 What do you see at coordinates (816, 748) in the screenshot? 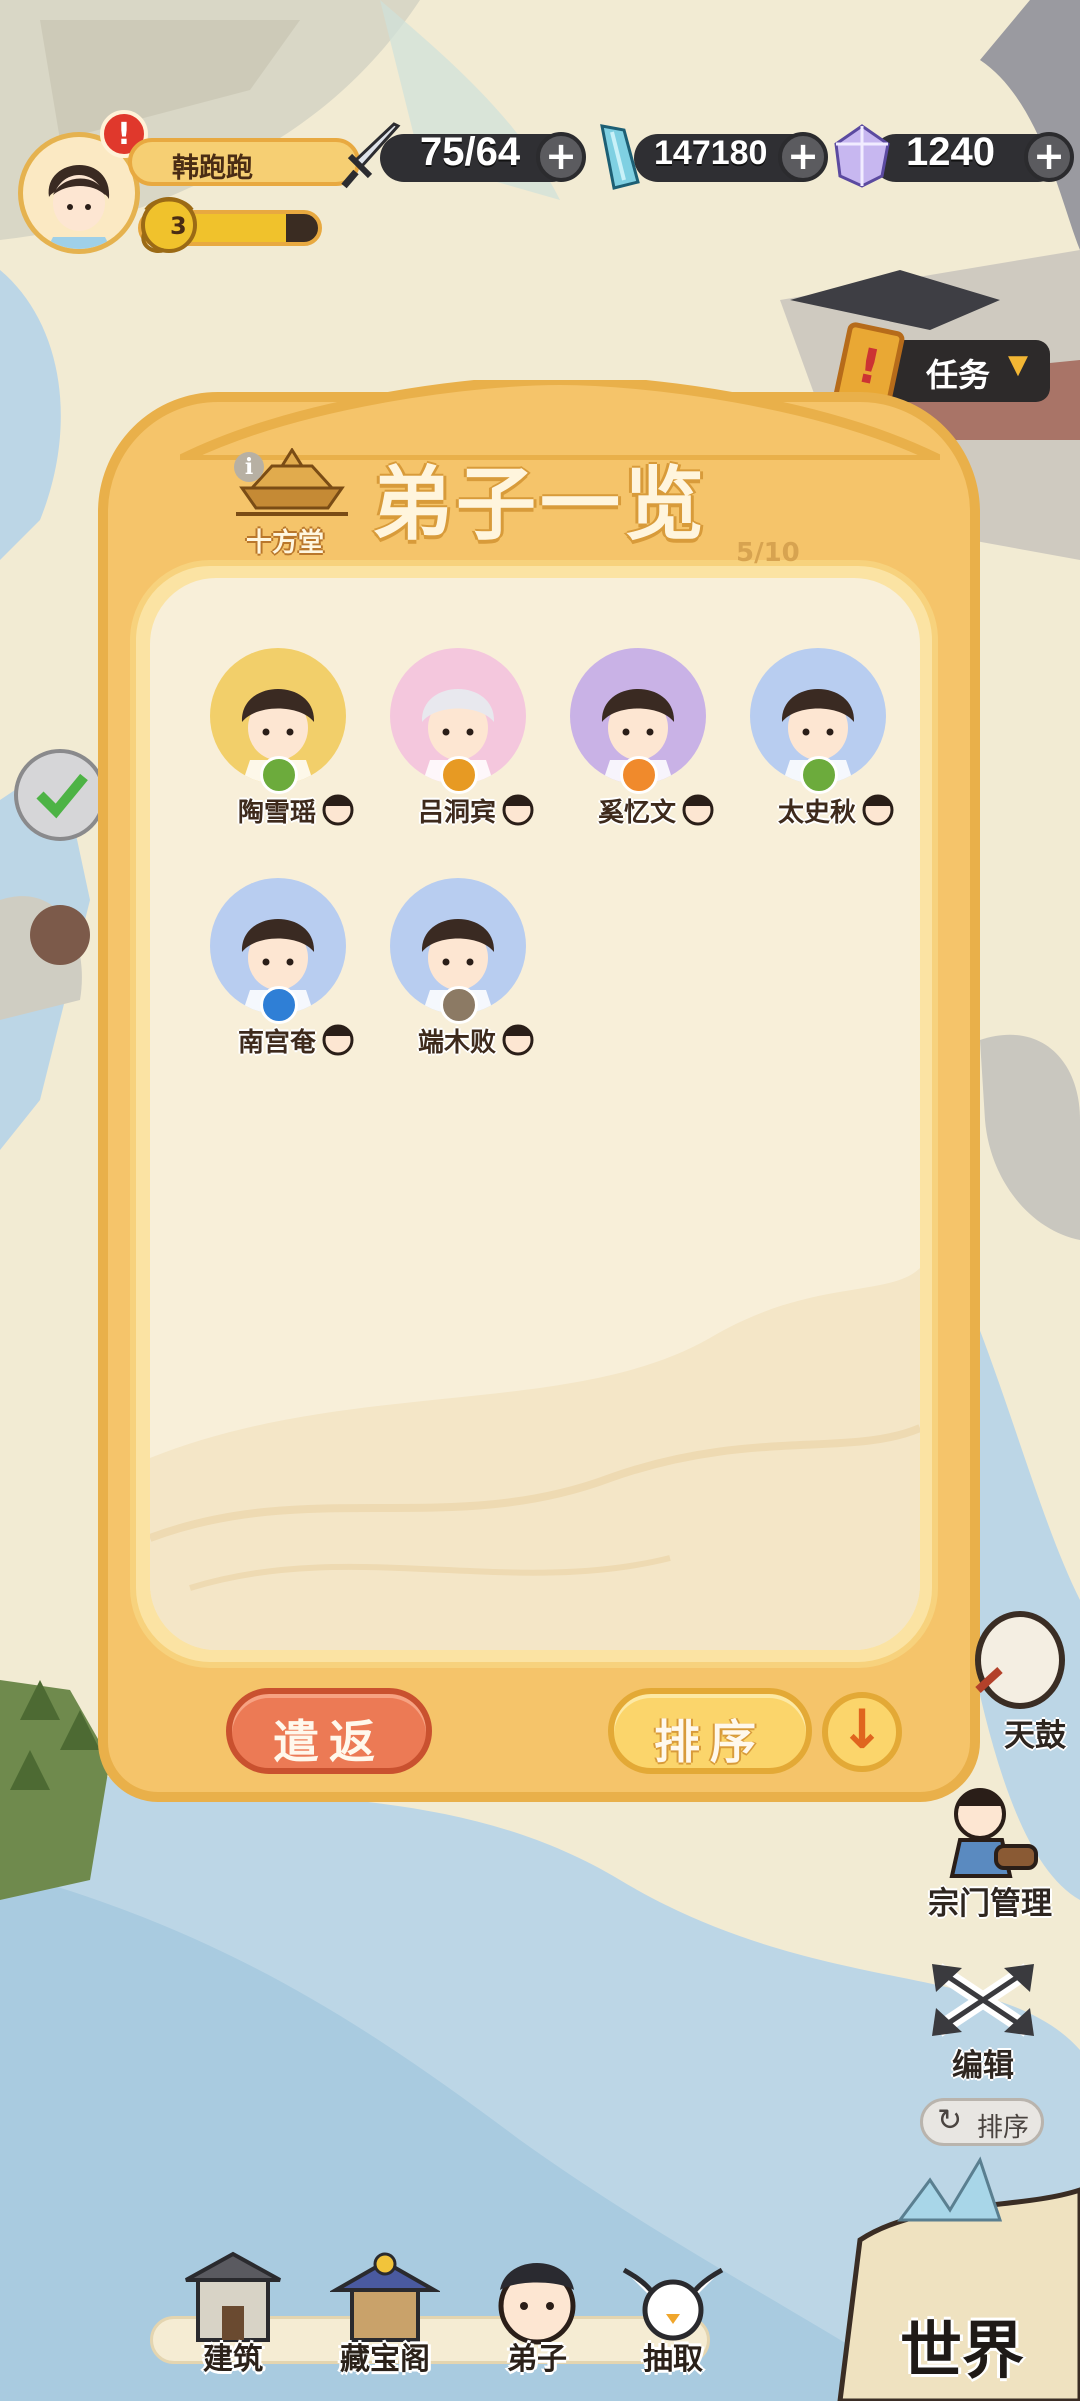
I see `disciple-card: 太史秋` at bounding box center [816, 748].